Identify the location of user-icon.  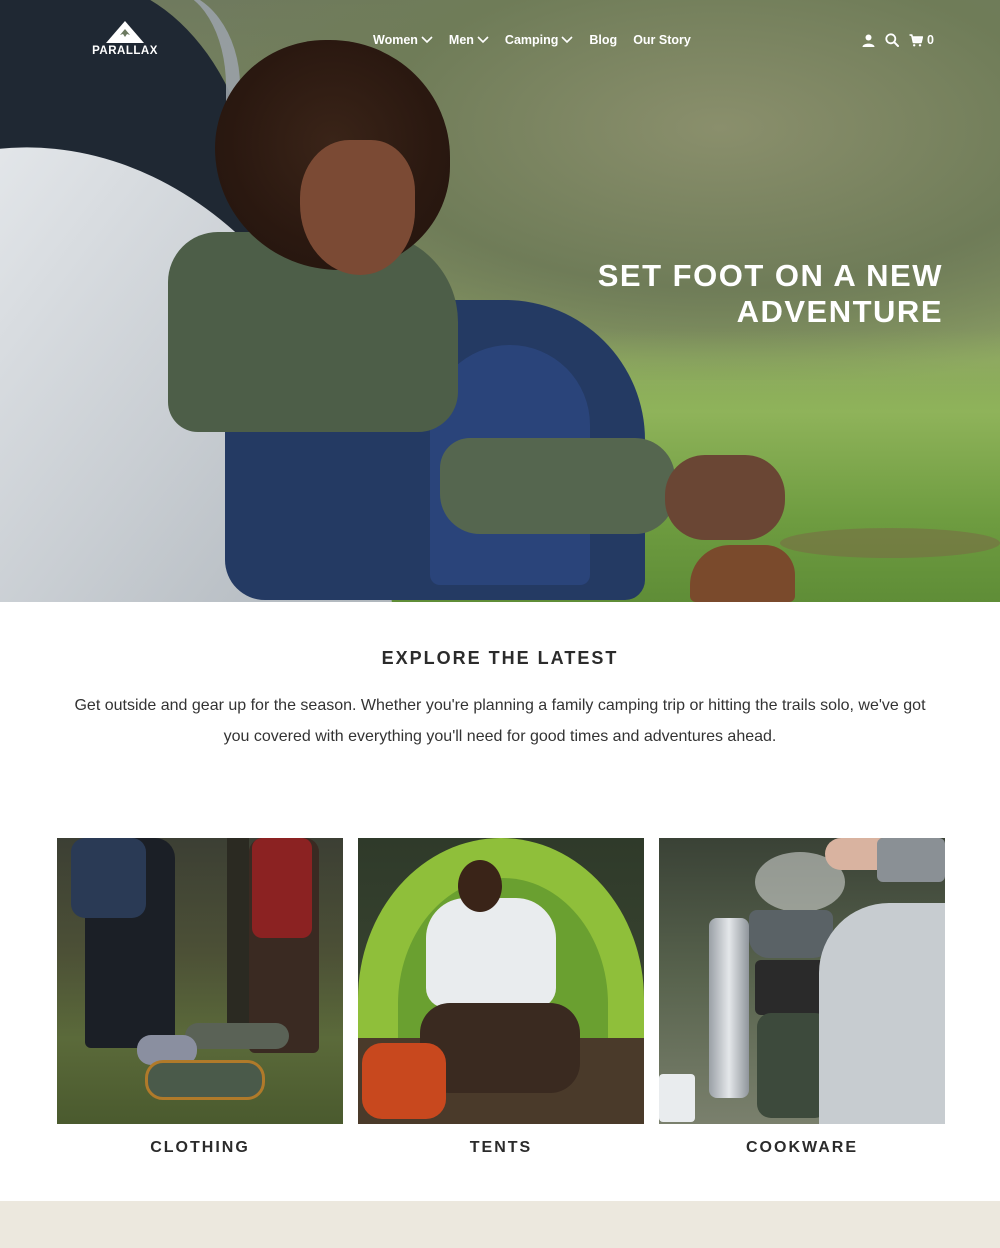
(868, 40).